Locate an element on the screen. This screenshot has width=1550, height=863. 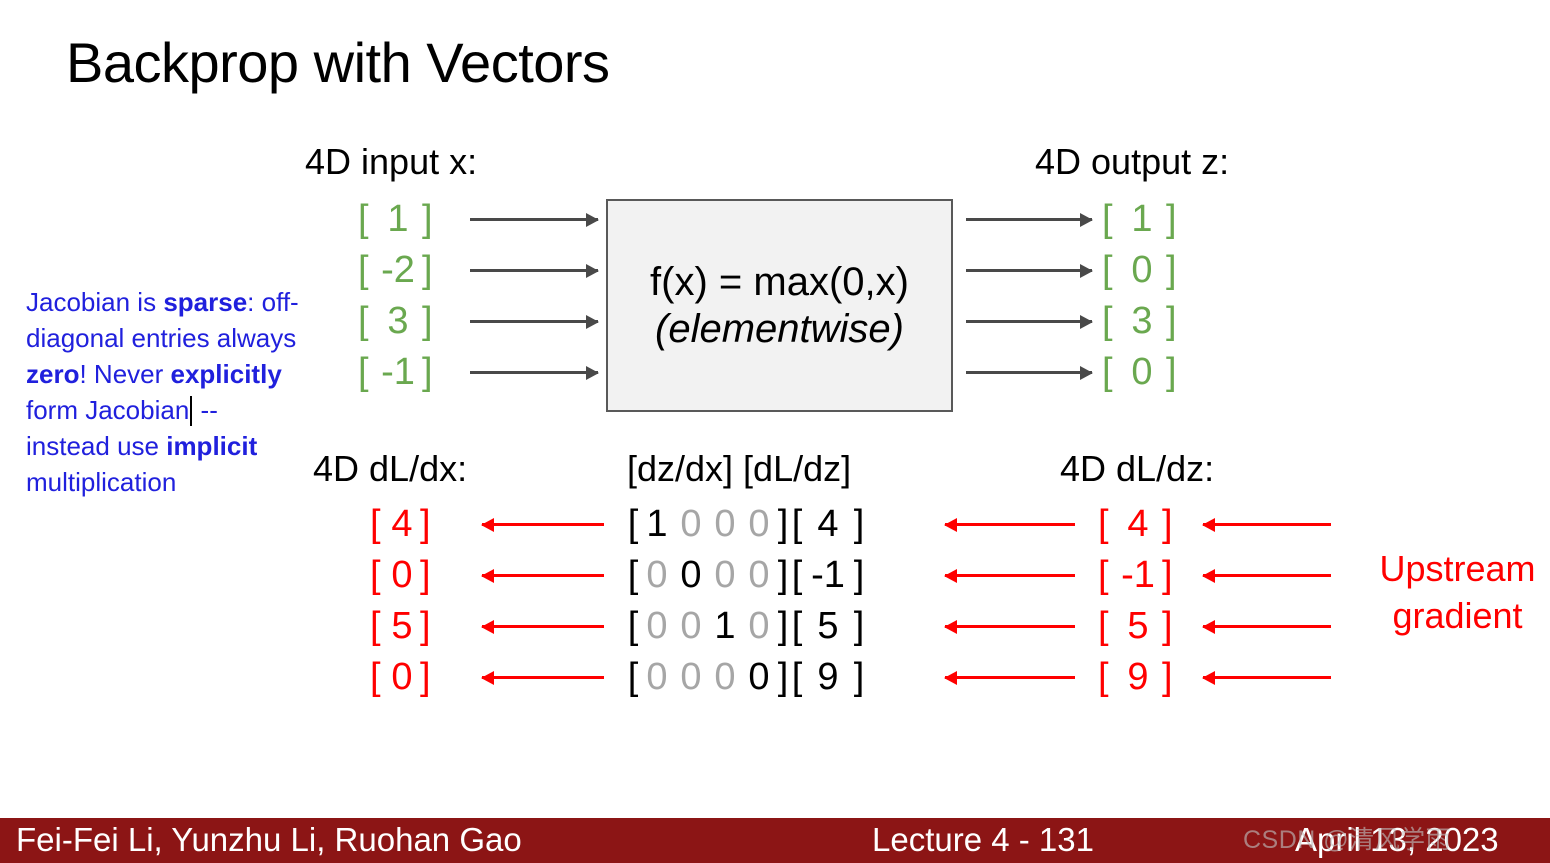
input-value: -2 is located at coordinates (398, 270).